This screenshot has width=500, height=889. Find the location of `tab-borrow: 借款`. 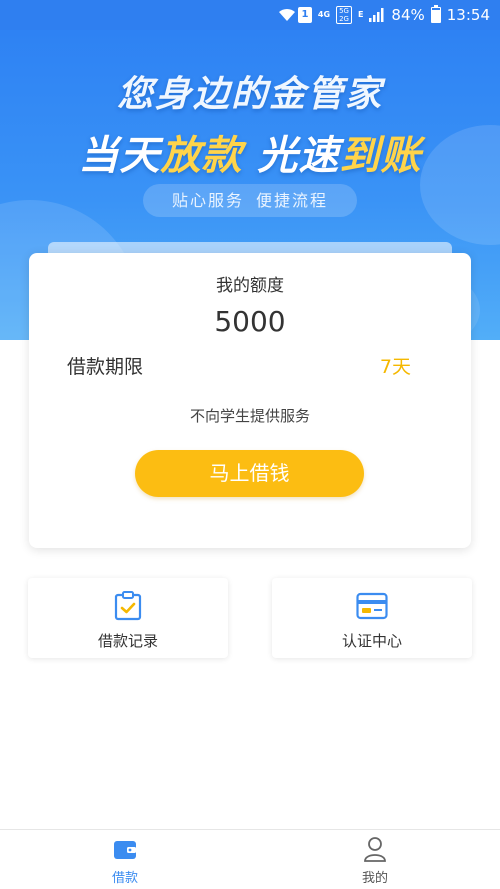

tab-borrow: 借款 is located at coordinates (125, 859).